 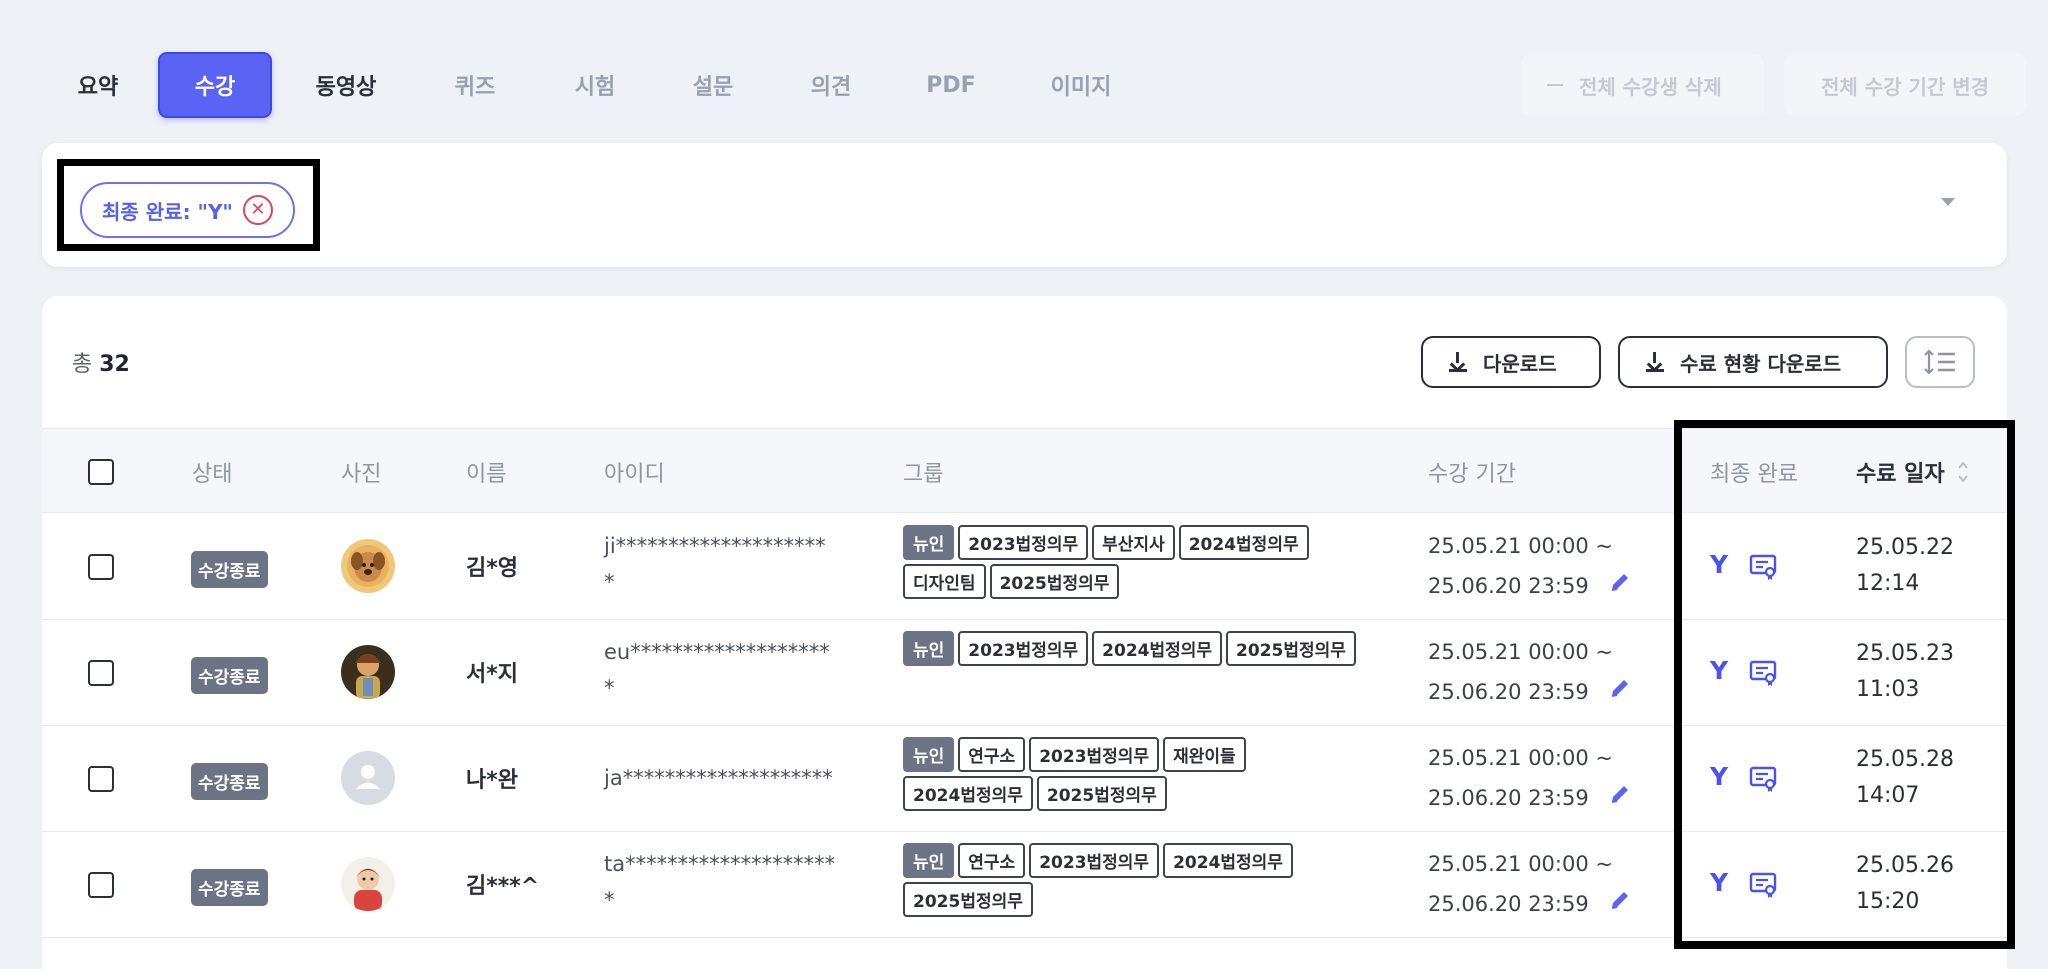 I want to click on group-tag: 재완이들, so click(x=1204, y=754).